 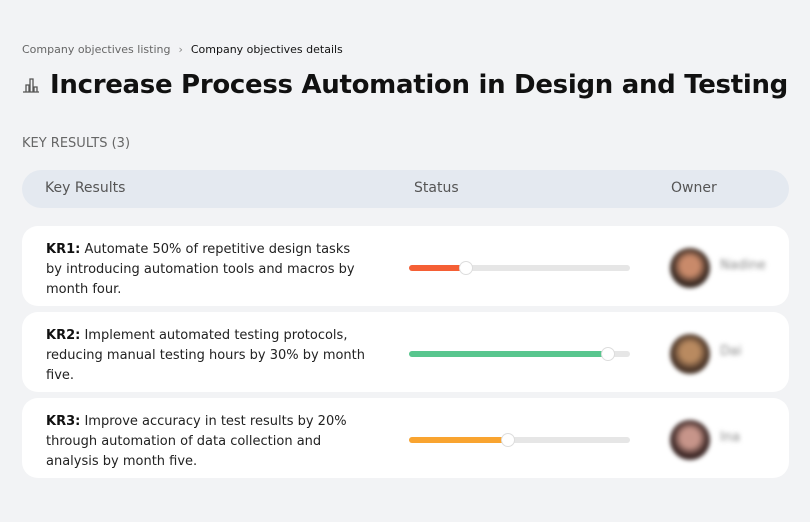 I want to click on owner-name: Nadine, so click(x=743, y=265).